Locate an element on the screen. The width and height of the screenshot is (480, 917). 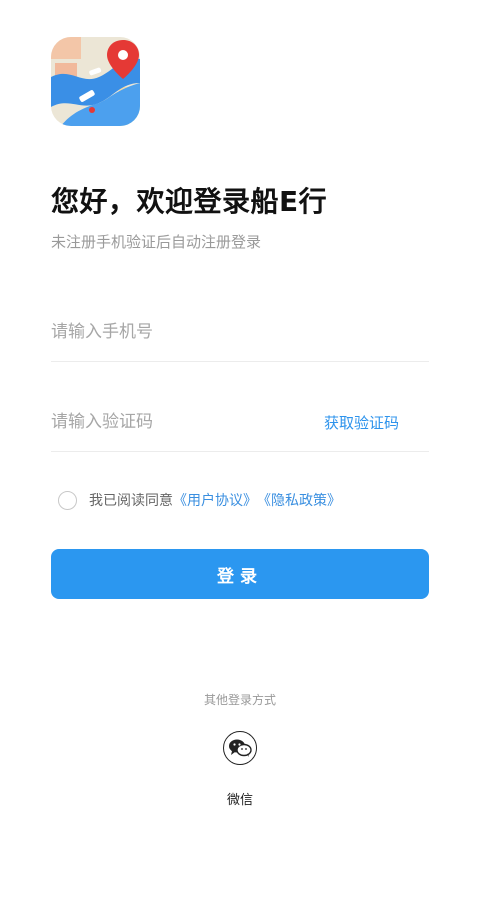
phone-input is located at coordinates (176, 332).